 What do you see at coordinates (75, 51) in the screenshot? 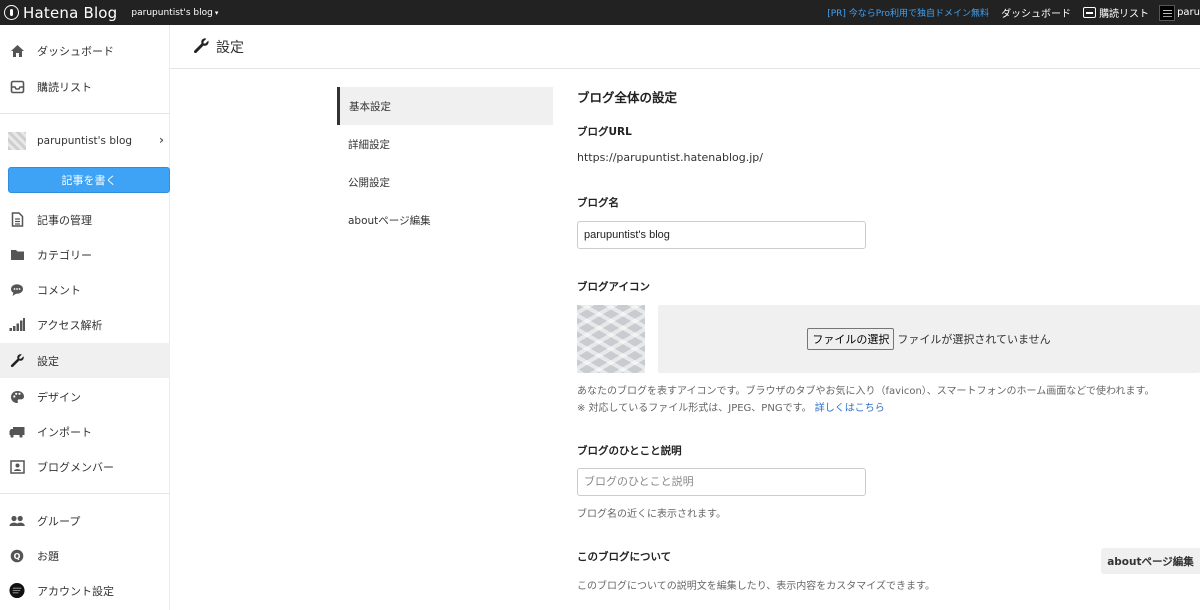
I see `sidebar-item-label: ダッシュボード` at bounding box center [75, 51].